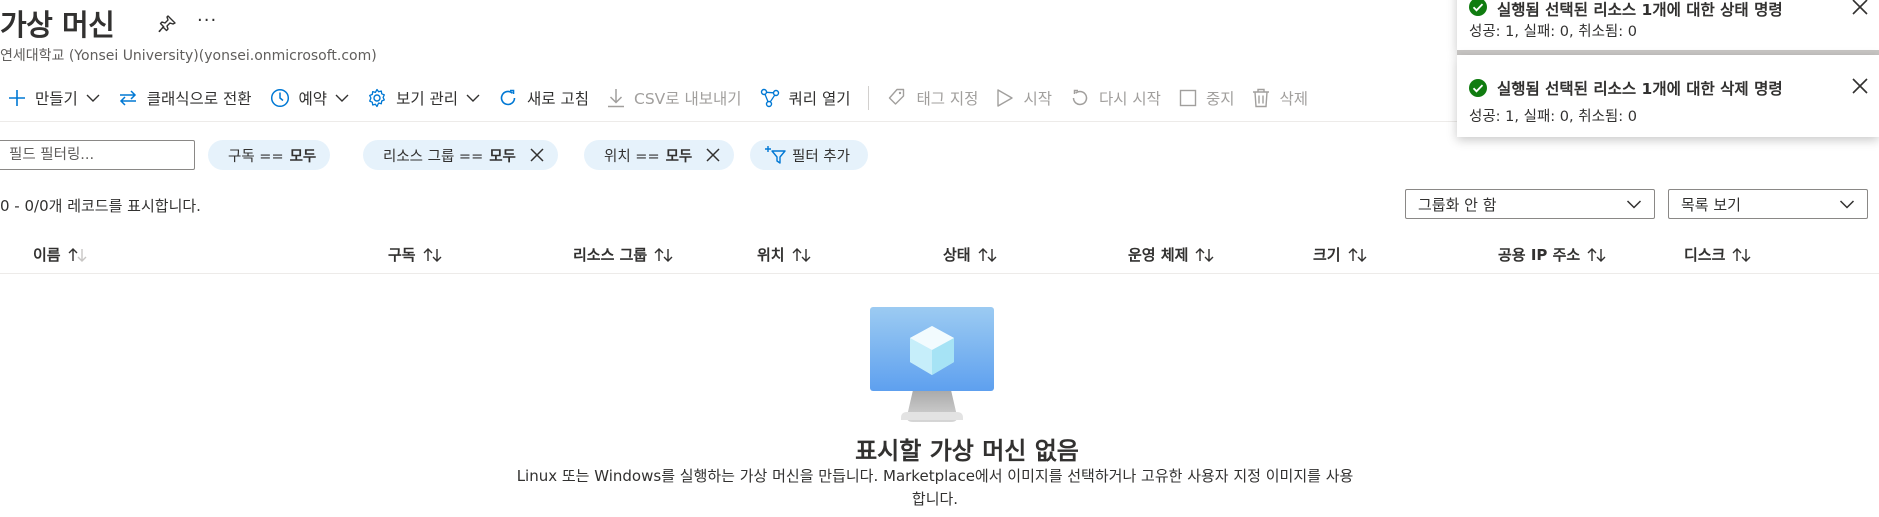 This screenshot has width=1879, height=517. I want to click on reservations-button: 예약, so click(311, 98).